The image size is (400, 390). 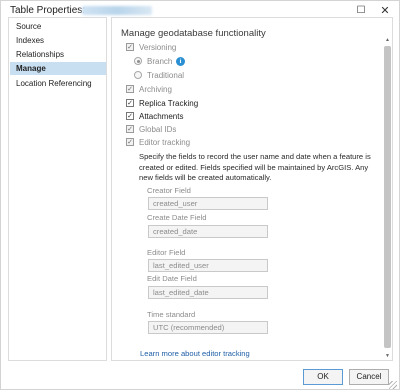 I want to click on creator-field-input: created_user, so click(x=208, y=203).